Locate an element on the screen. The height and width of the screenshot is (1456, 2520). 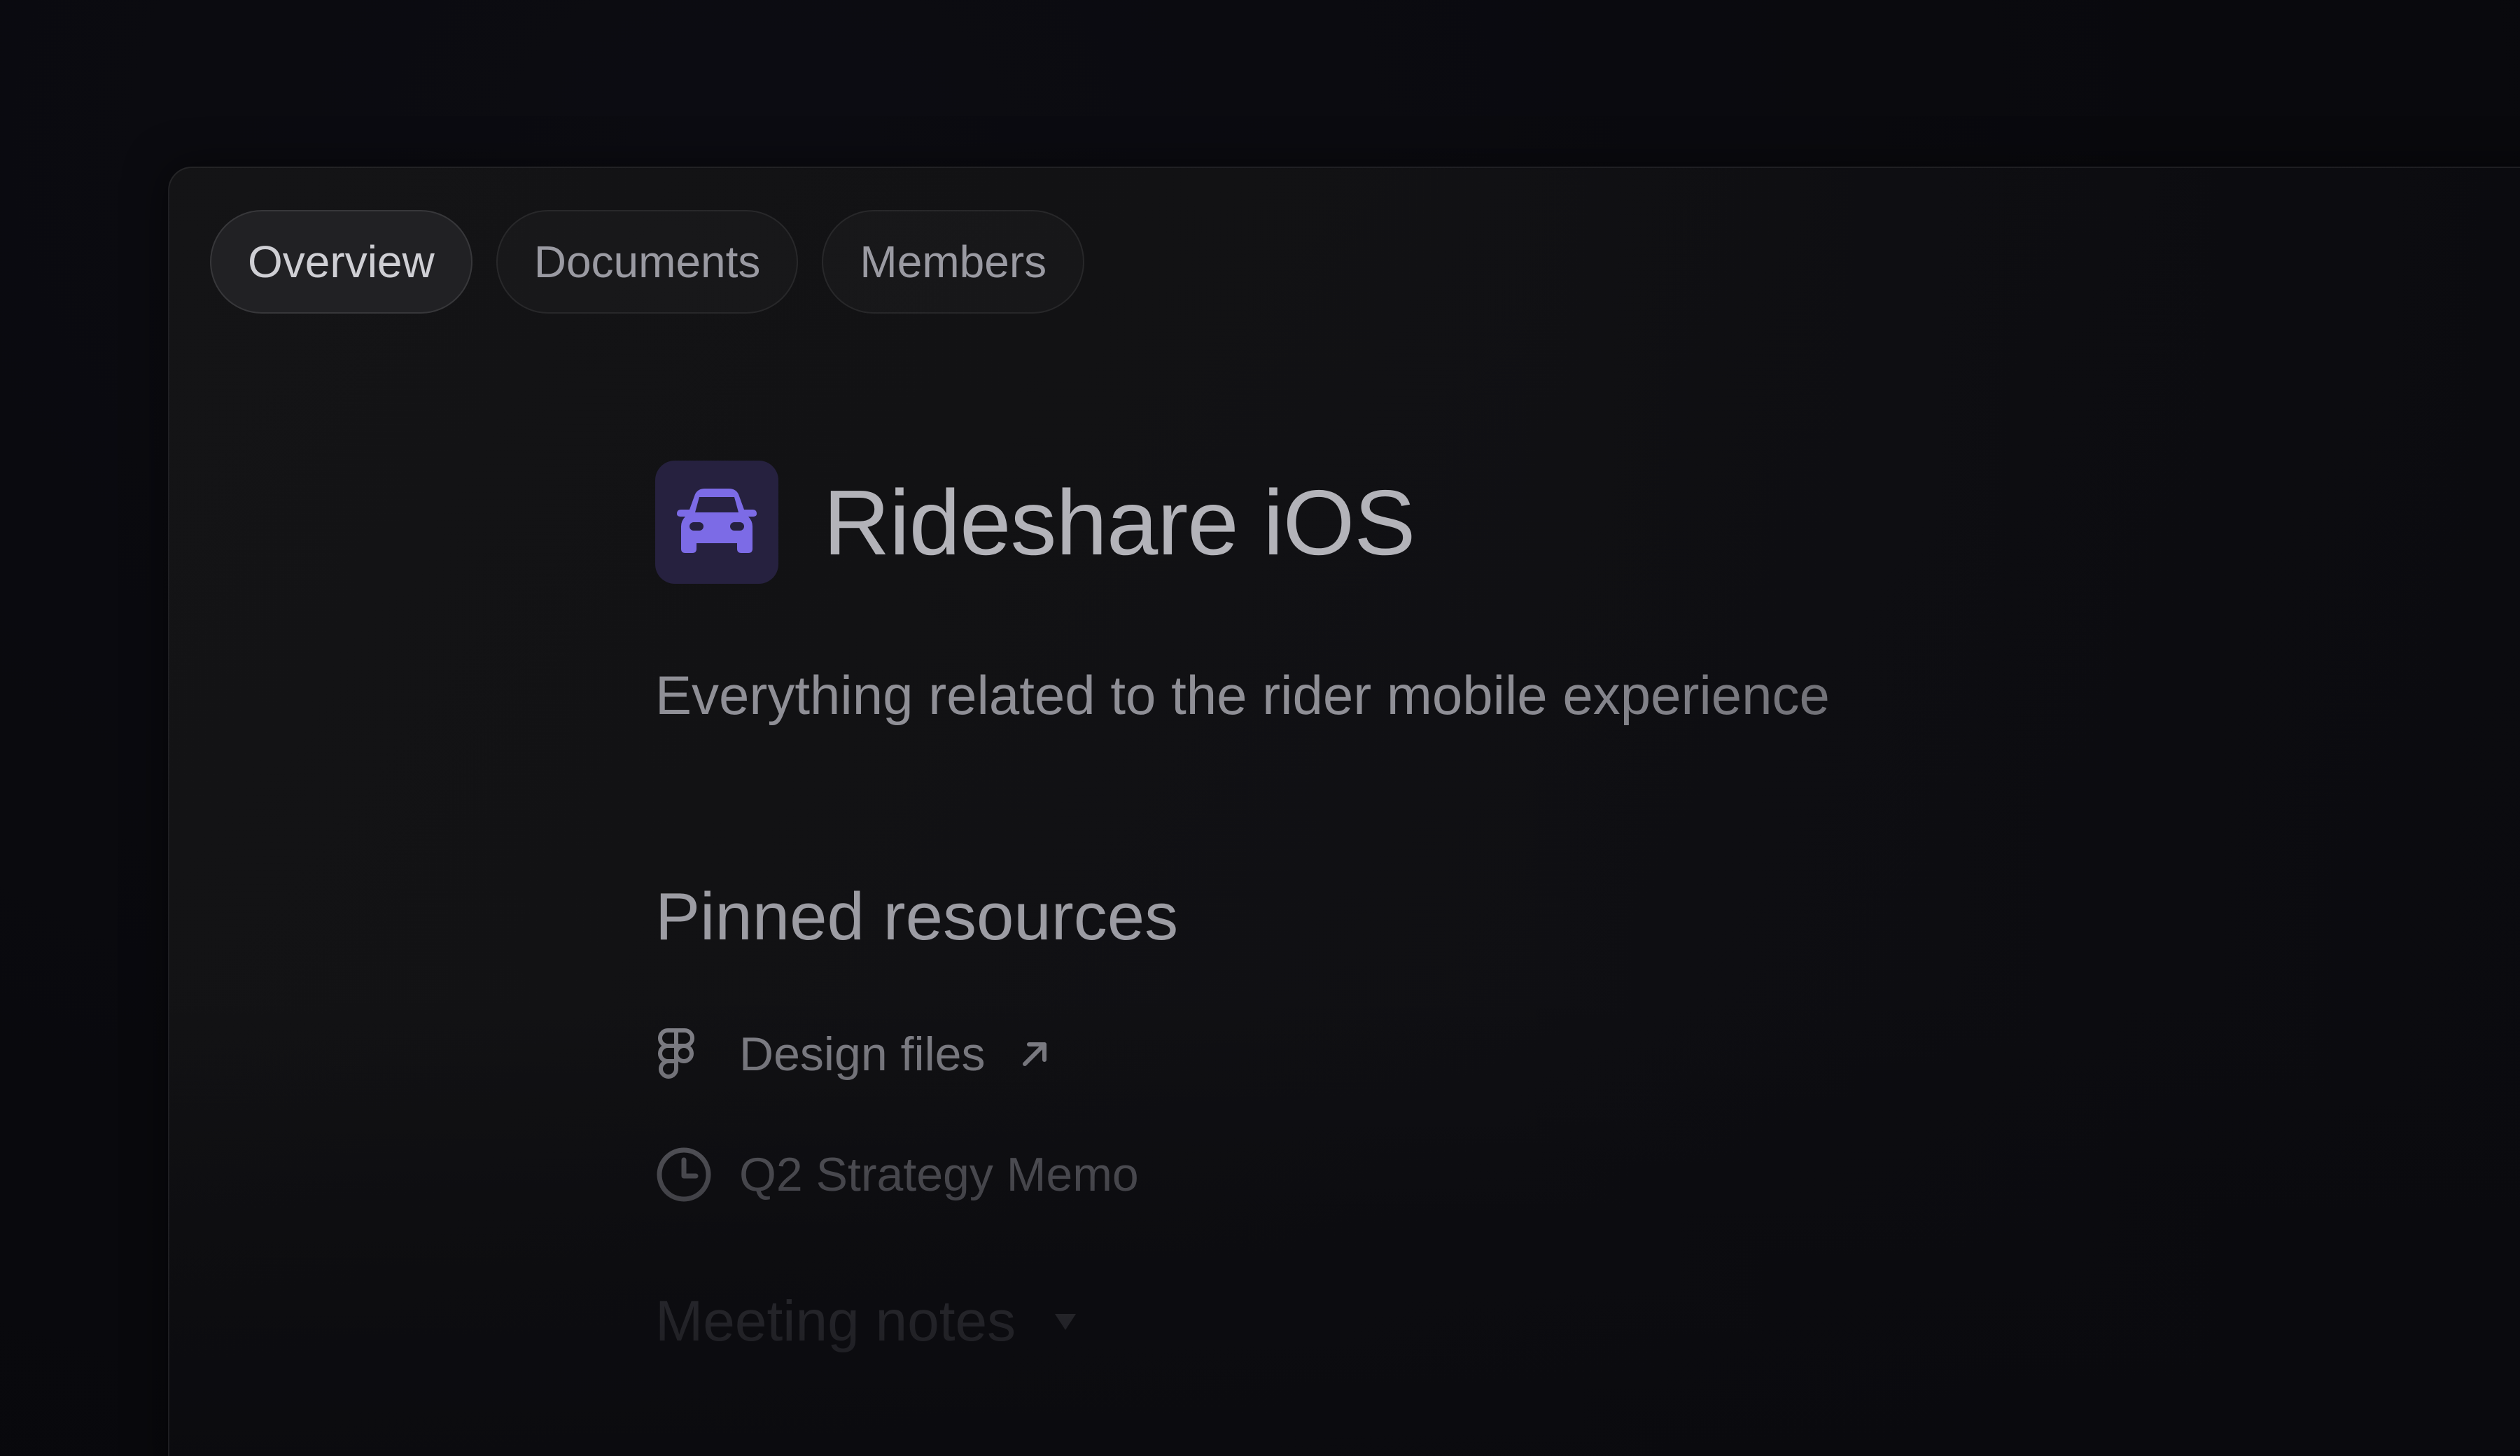
tab-documents: Documents is located at coordinates (647, 262).